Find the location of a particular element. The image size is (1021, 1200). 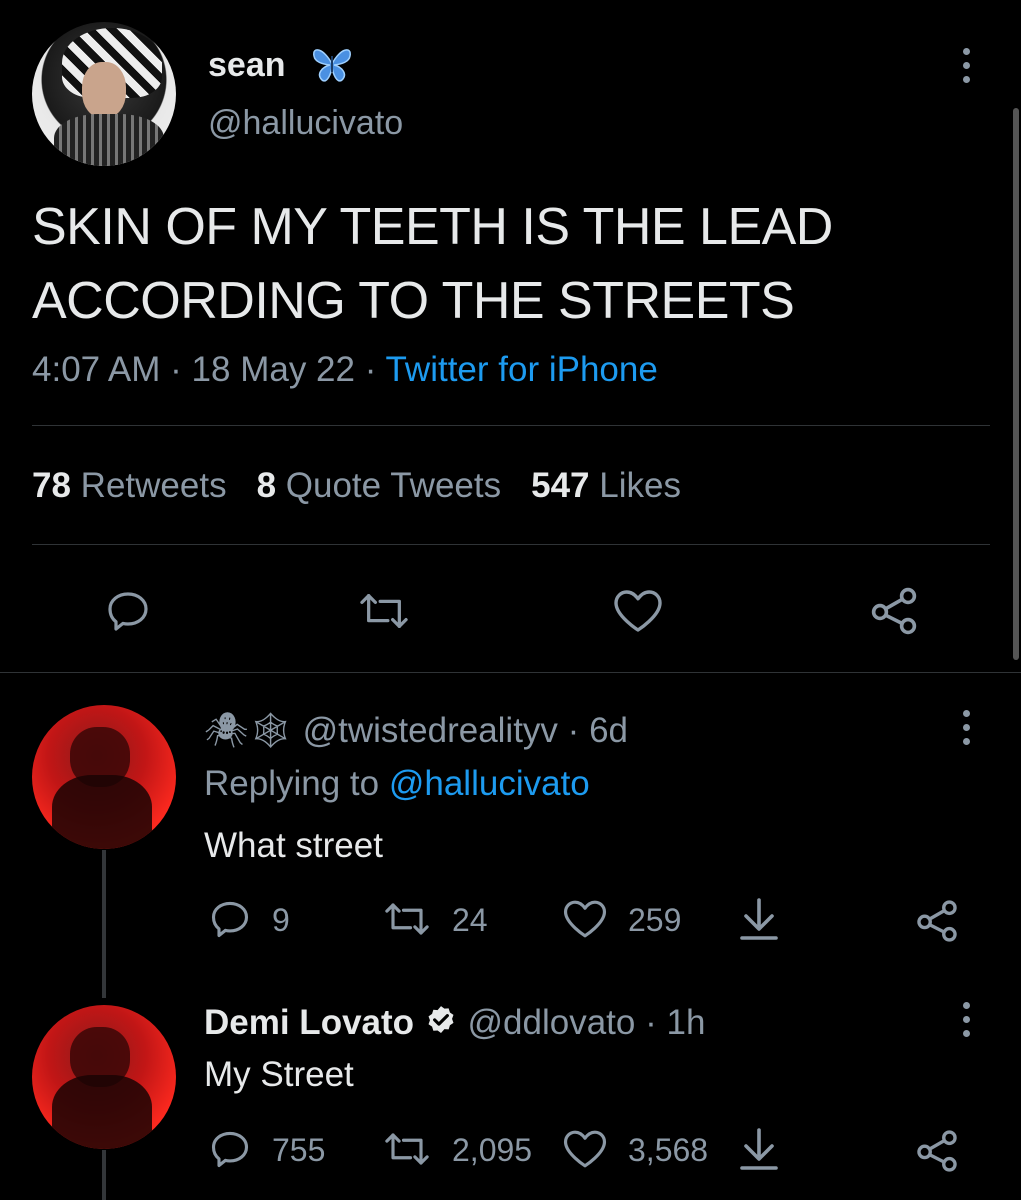

reply-header: 🕷🕸 @twistedrealityv · 6d is located at coordinates (416, 730).